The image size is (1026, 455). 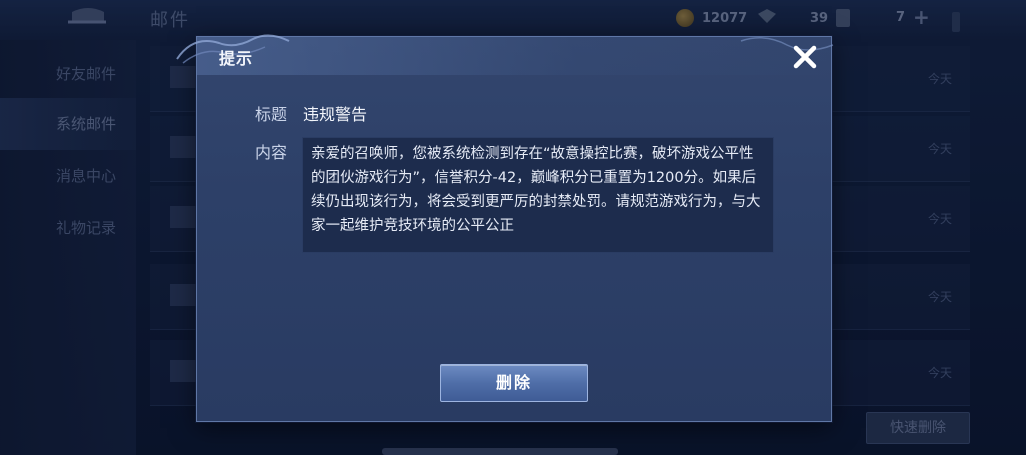 I want to click on close-icon, so click(x=805, y=57).